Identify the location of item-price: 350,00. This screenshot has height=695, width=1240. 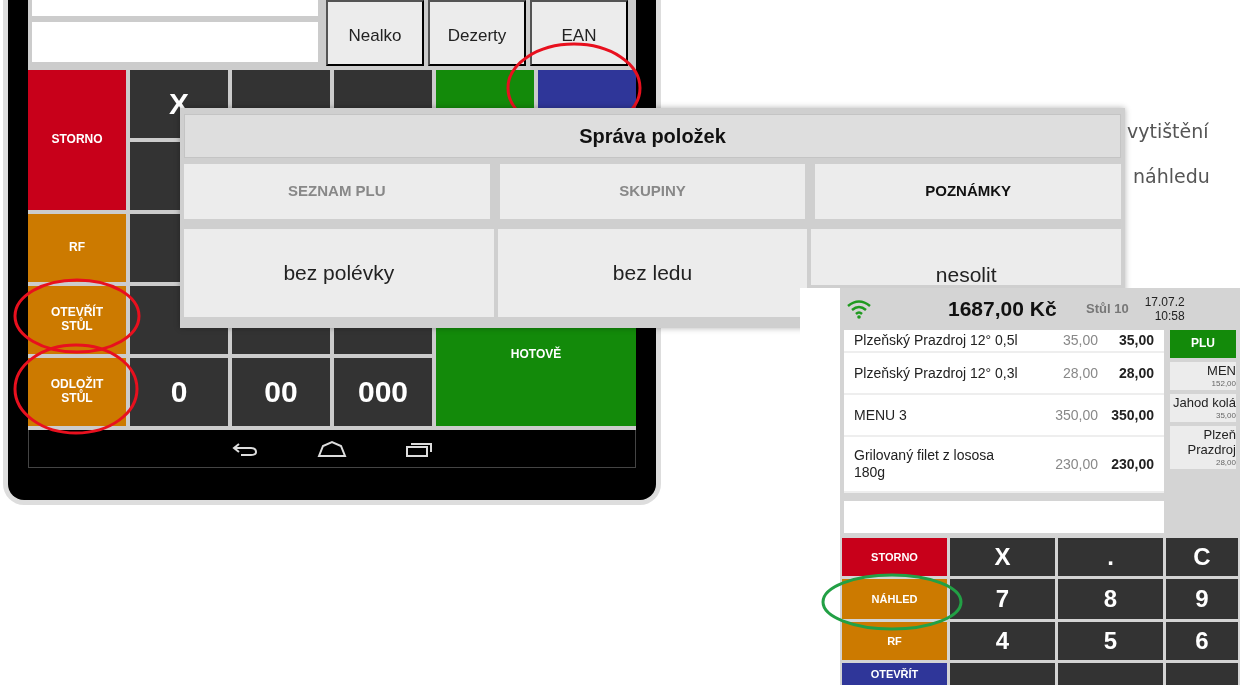
(1076, 415).